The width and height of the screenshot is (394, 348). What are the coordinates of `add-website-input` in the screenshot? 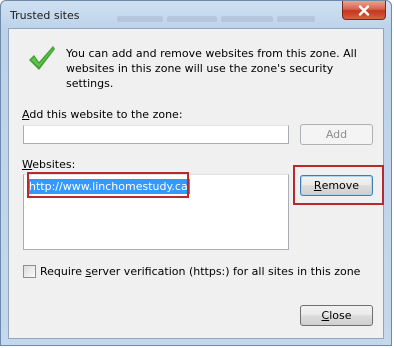 It's located at (156, 134).